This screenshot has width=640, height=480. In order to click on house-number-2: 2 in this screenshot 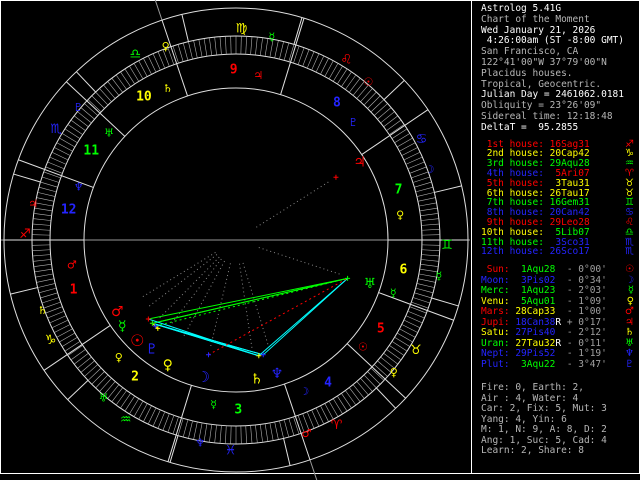, I will do `click(135, 376)`.